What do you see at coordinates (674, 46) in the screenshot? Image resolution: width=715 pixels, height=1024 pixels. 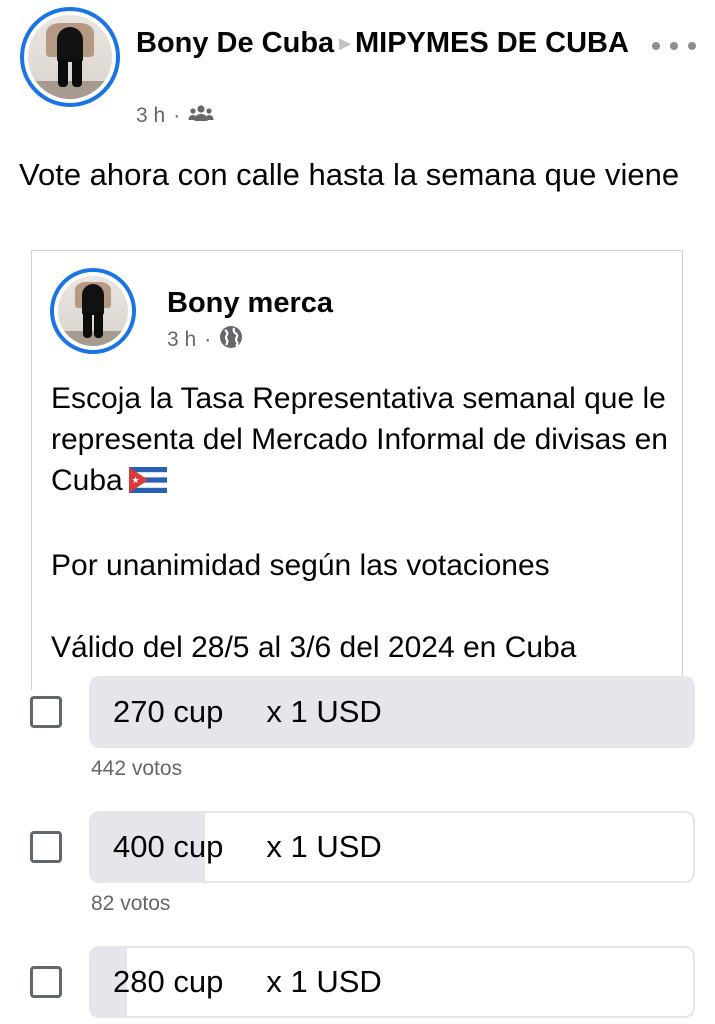 I see `more-options-icon` at bounding box center [674, 46].